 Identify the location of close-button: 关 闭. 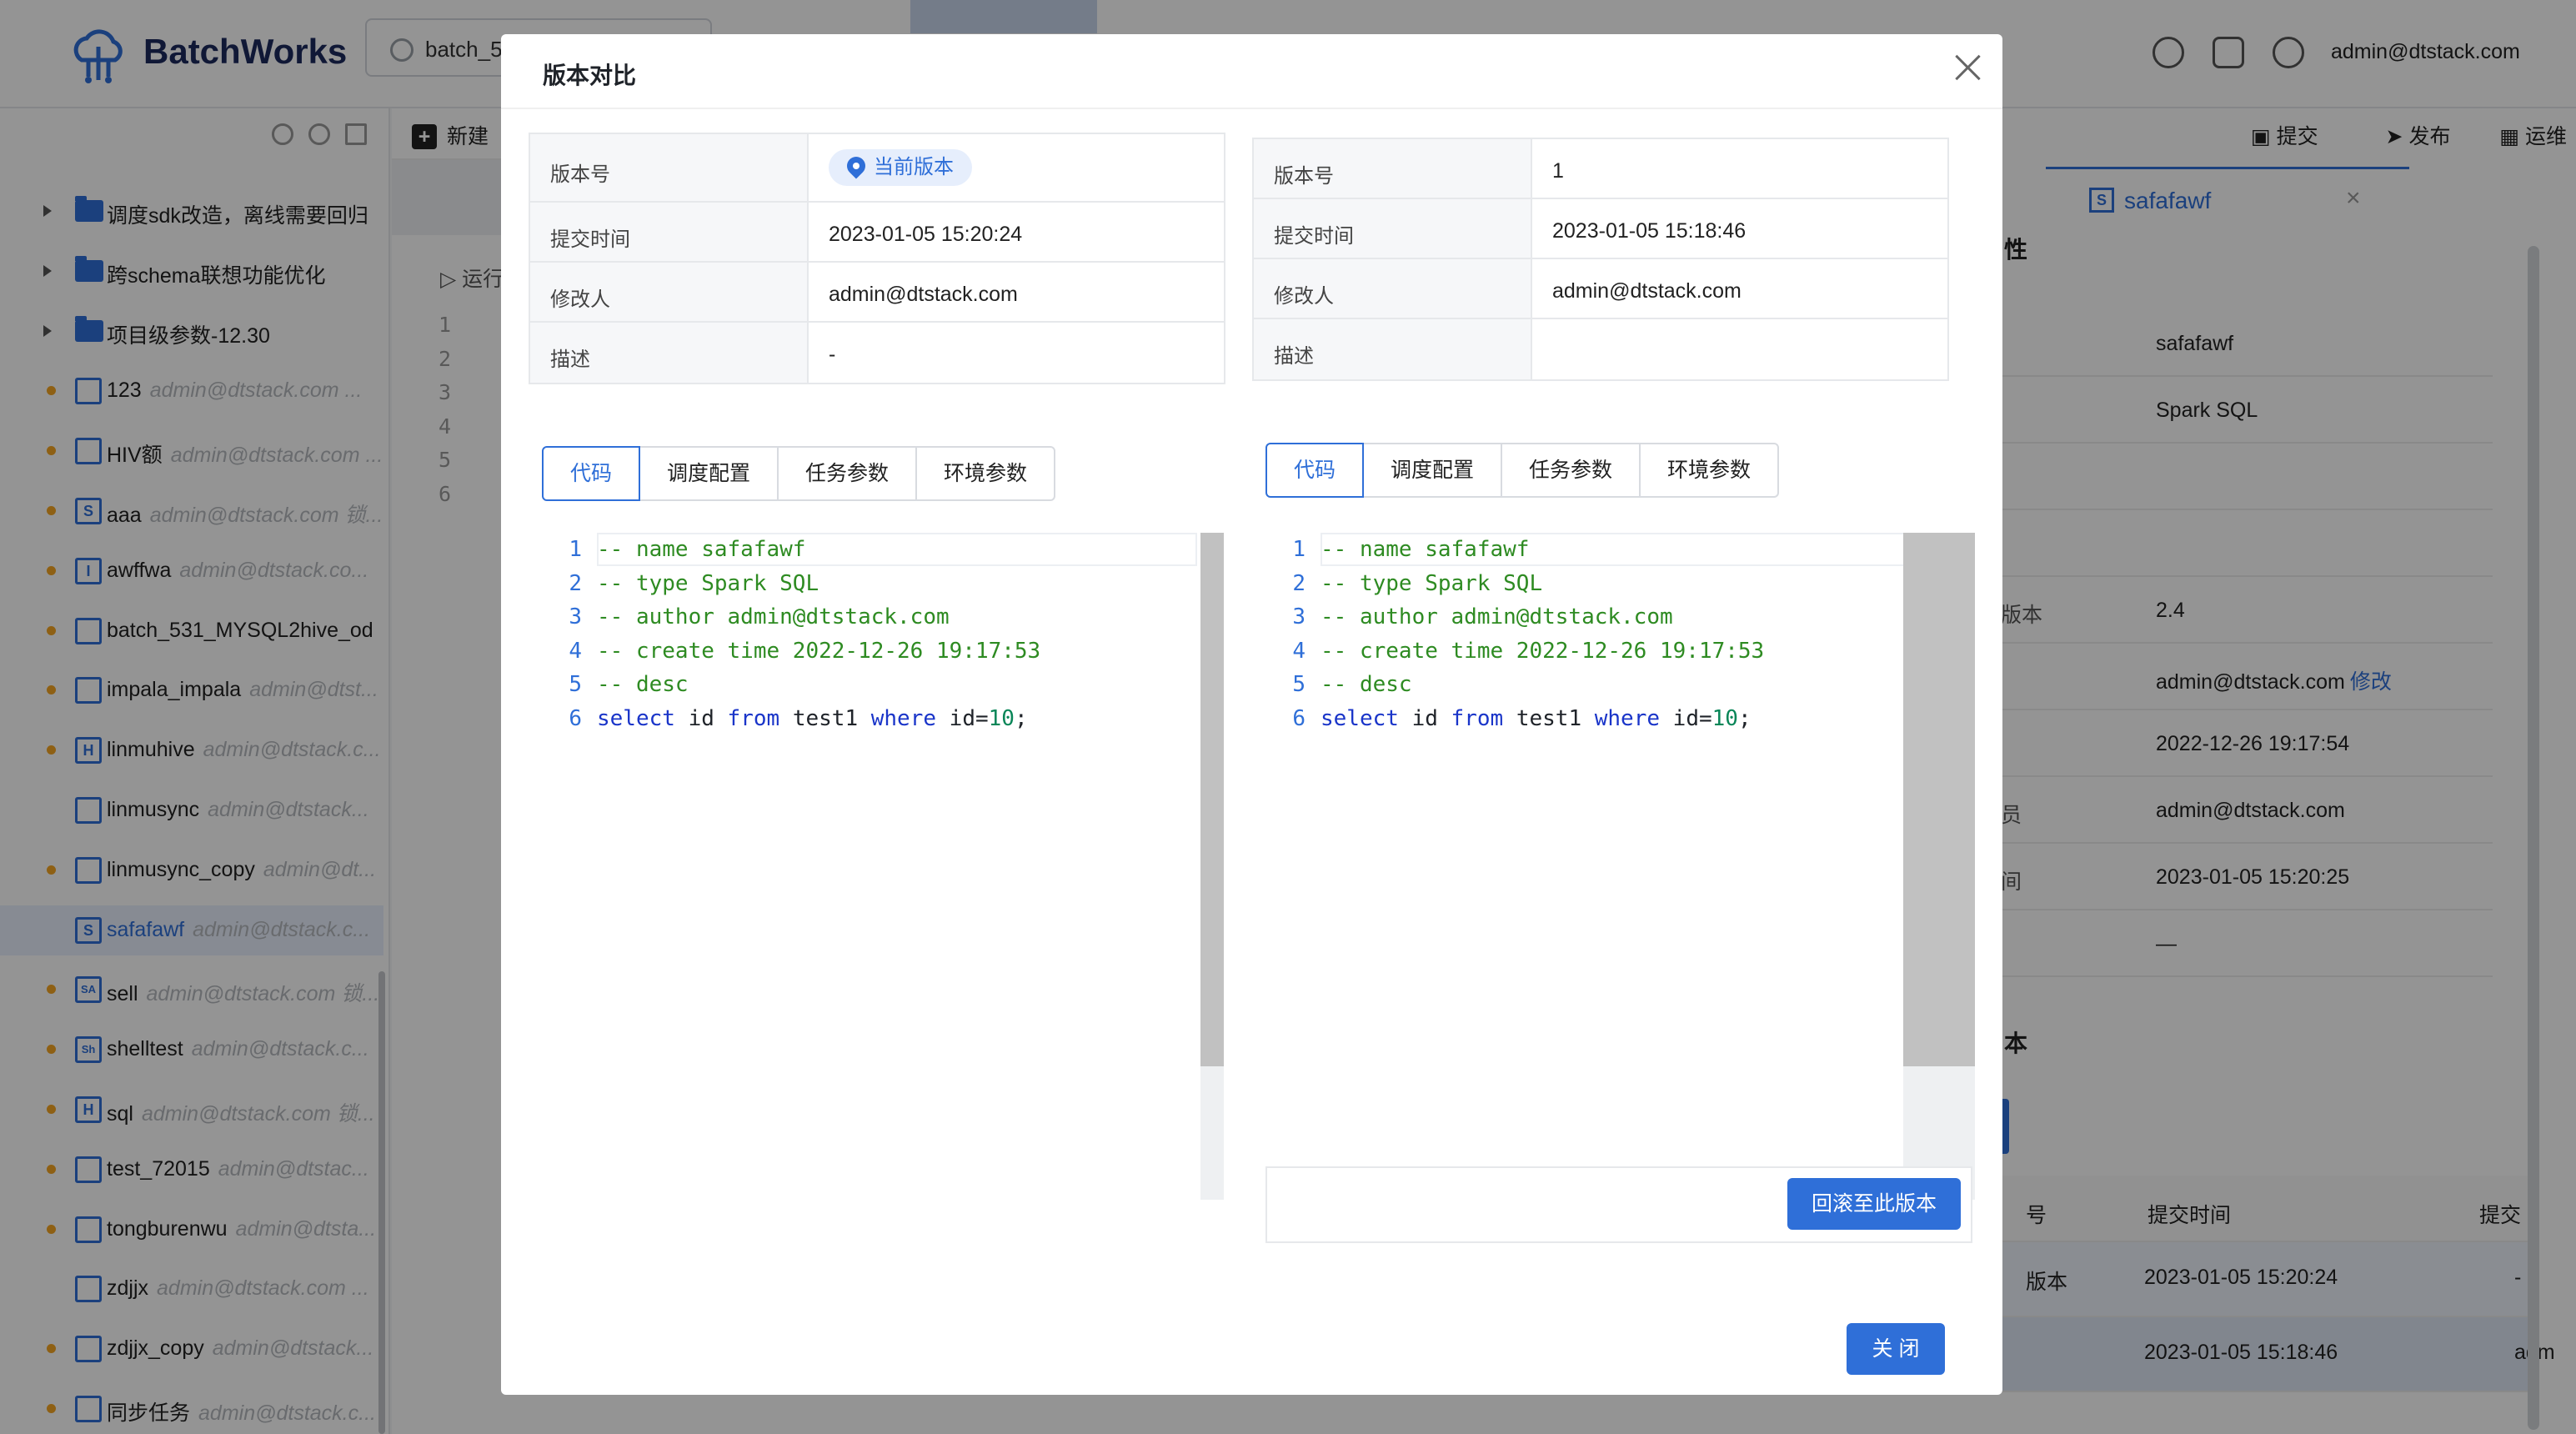
(1896, 1349).